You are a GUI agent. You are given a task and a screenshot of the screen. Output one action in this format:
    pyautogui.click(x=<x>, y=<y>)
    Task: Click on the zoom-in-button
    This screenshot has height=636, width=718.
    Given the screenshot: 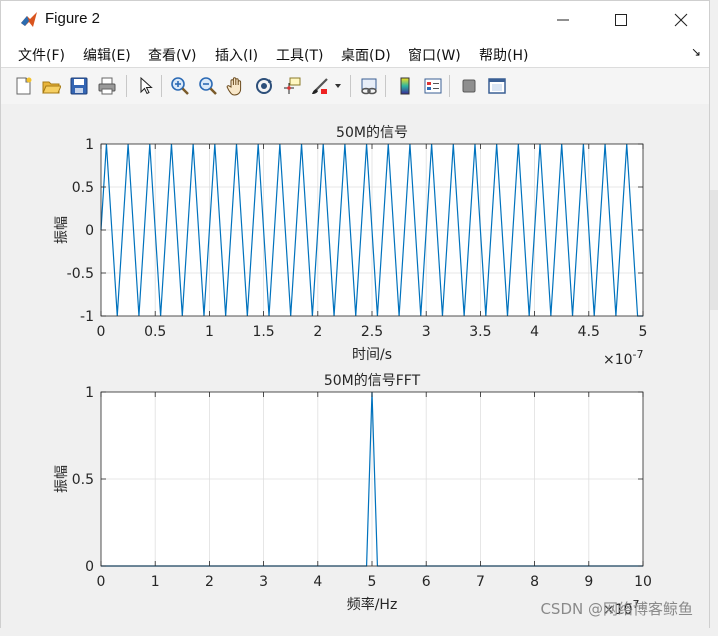 What is the action you would take?
    pyautogui.click(x=180, y=86)
    